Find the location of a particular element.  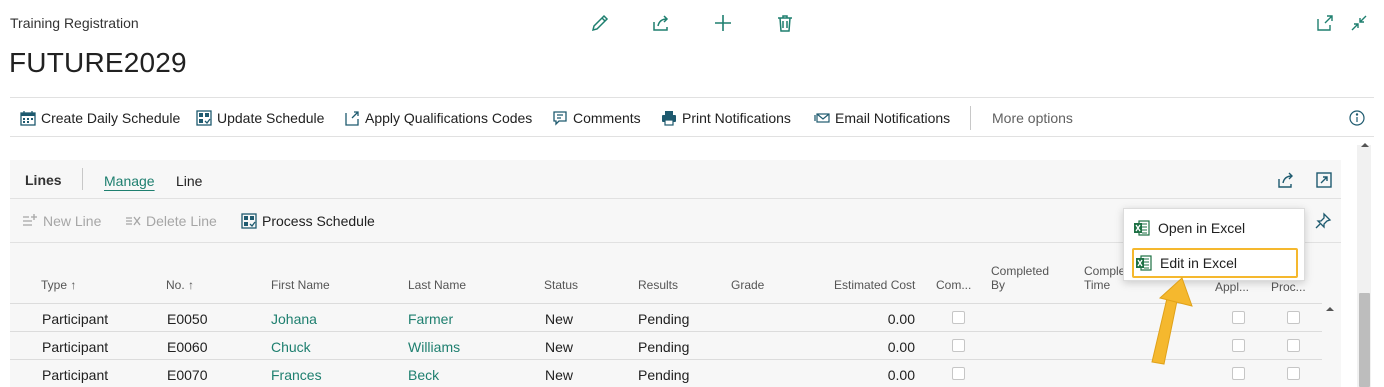

calendar-icon is located at coordinates (28, 118).